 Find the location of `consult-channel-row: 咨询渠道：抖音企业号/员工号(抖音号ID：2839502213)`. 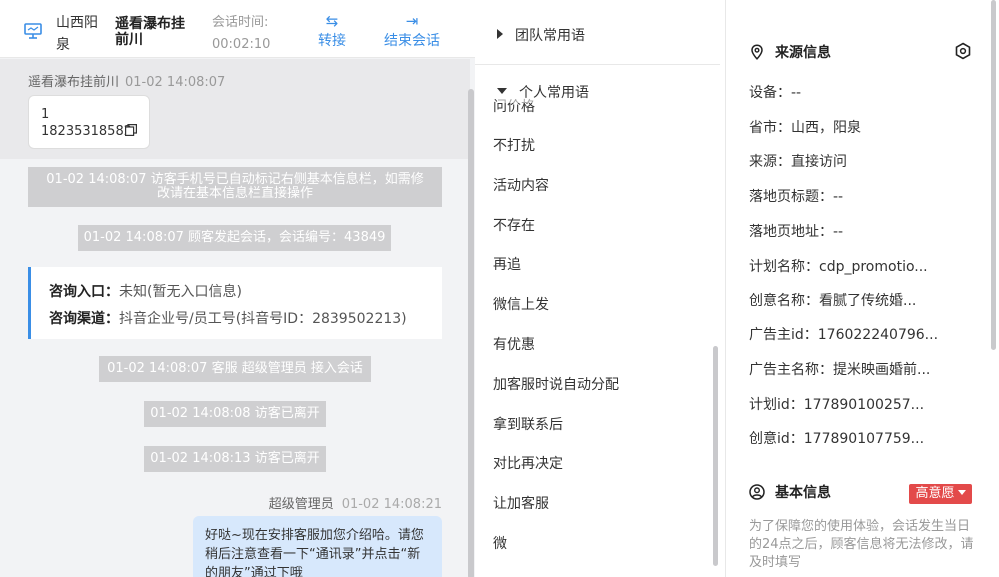

consult-channel-row: 咨询渠道：抖音企业号/员工号(抖音号ID：2839502213) is located at coordinates (236, 319).